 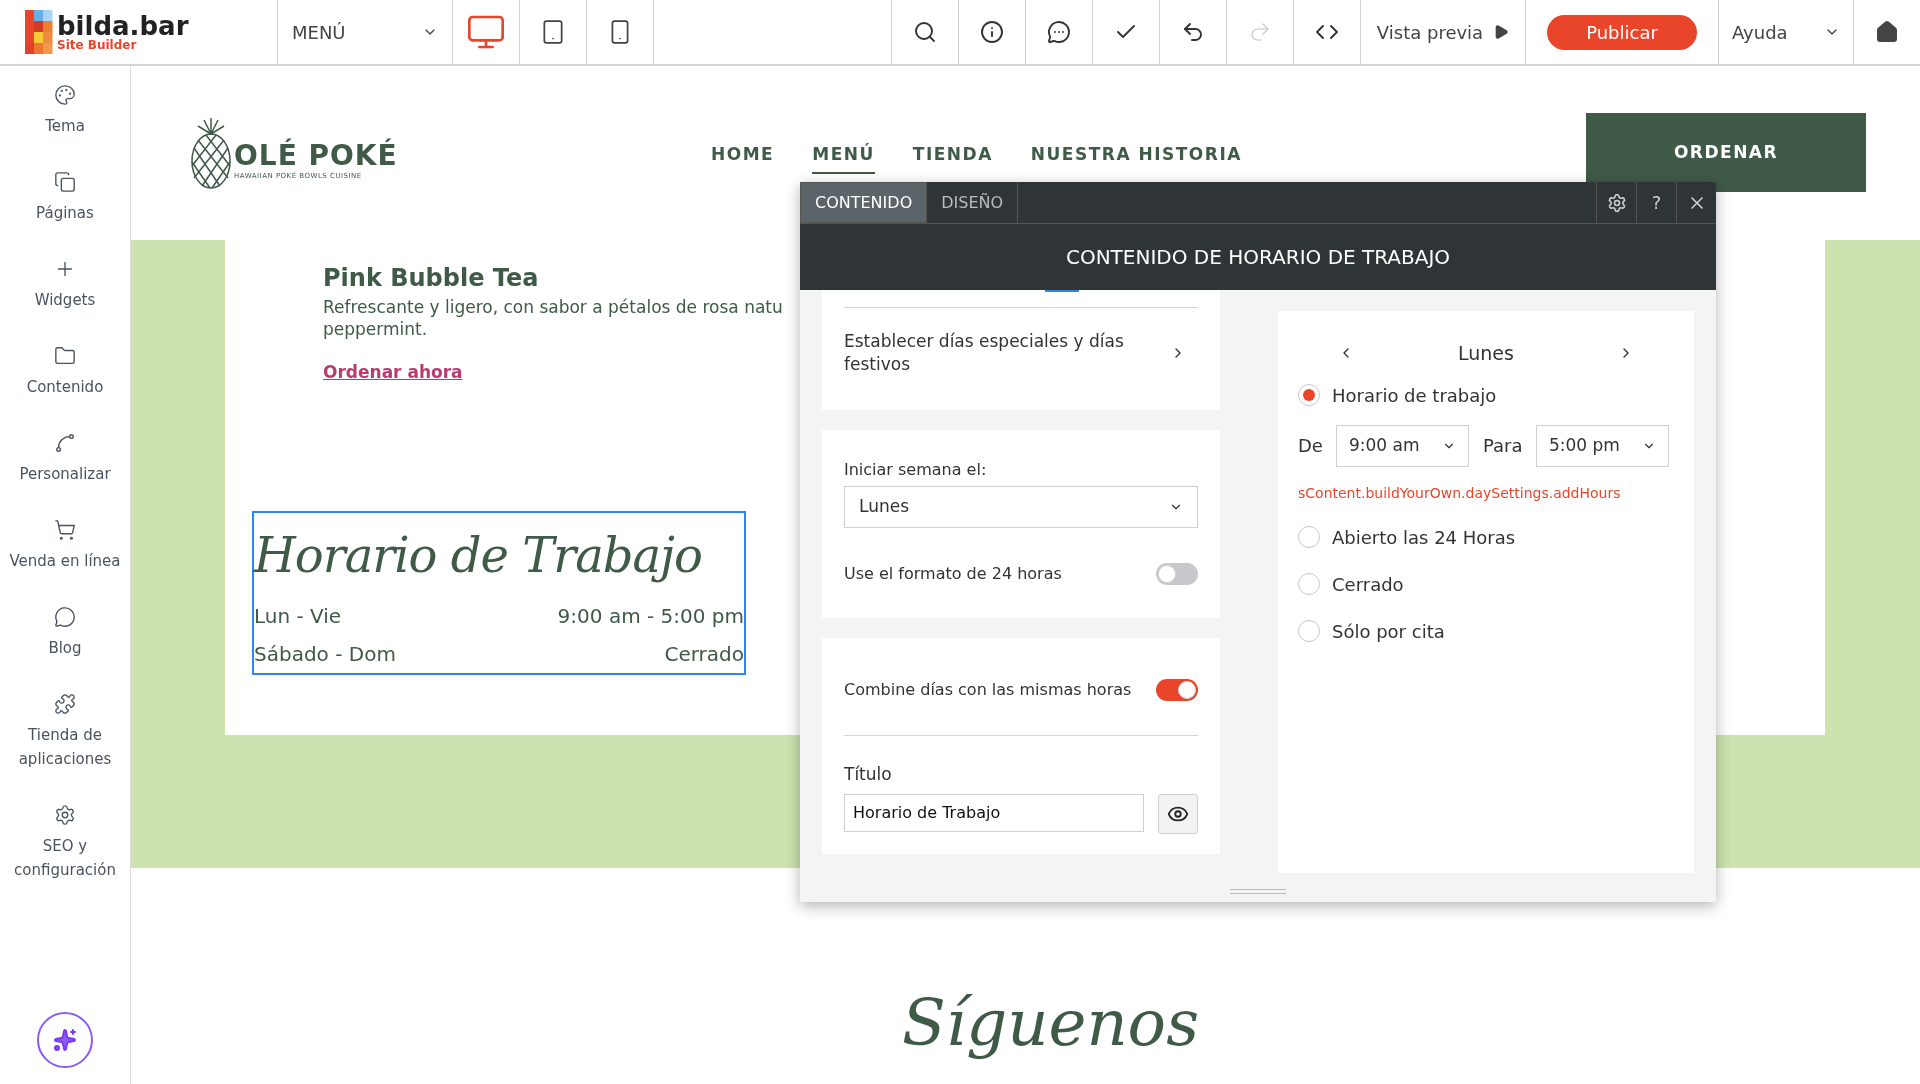 I want to click on title-input: Horario de Trabajo, so click(x=994, y=812).